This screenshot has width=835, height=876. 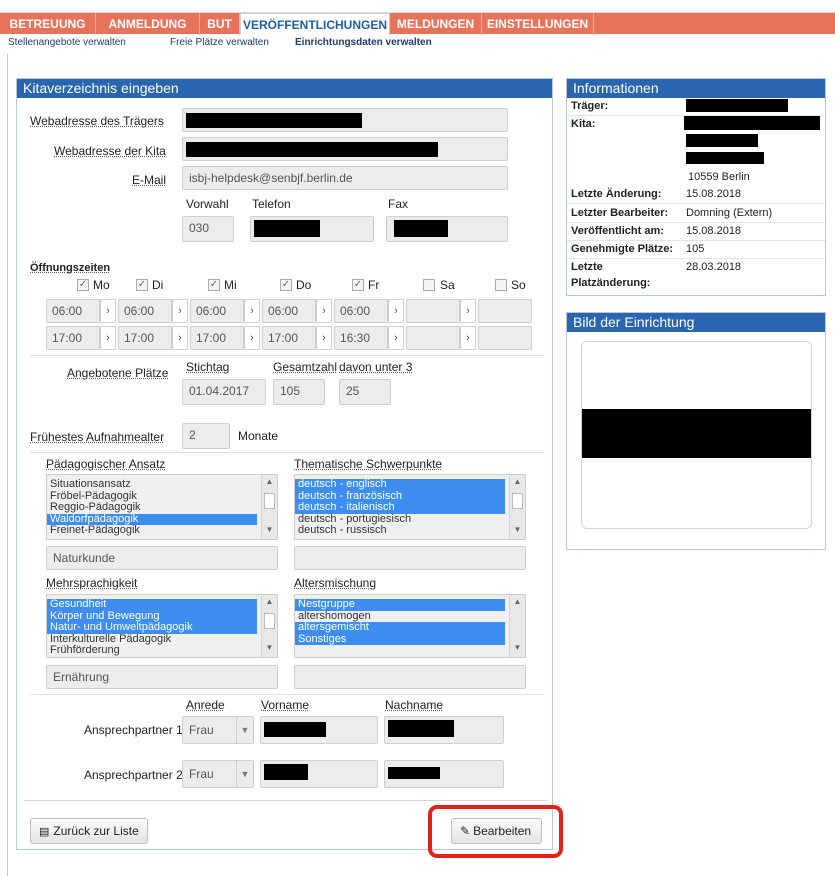 What do you see at coordinates (142, 285) in the screenshot?
I see `checkbox-di: ✓` at bounding box center [142, 285].